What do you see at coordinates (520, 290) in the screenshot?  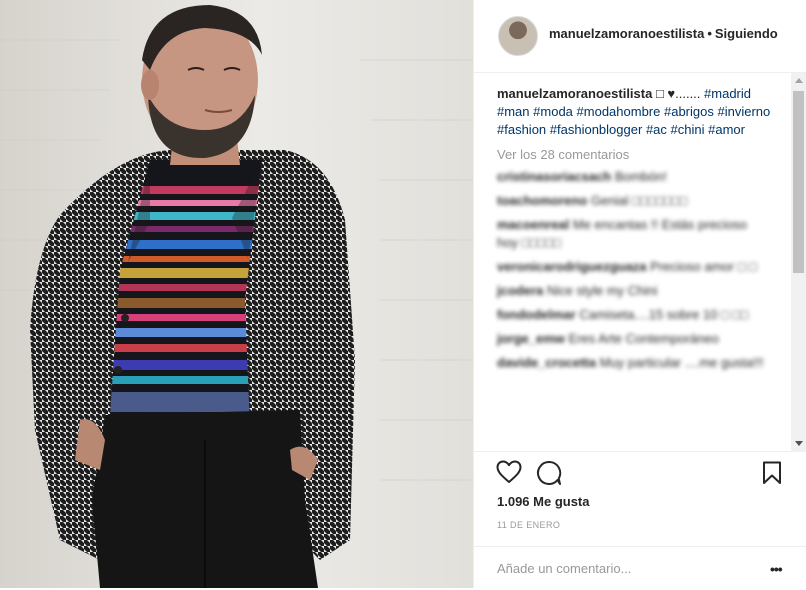 I see `comment-username: jcodera` at bounding box center [520, 290].